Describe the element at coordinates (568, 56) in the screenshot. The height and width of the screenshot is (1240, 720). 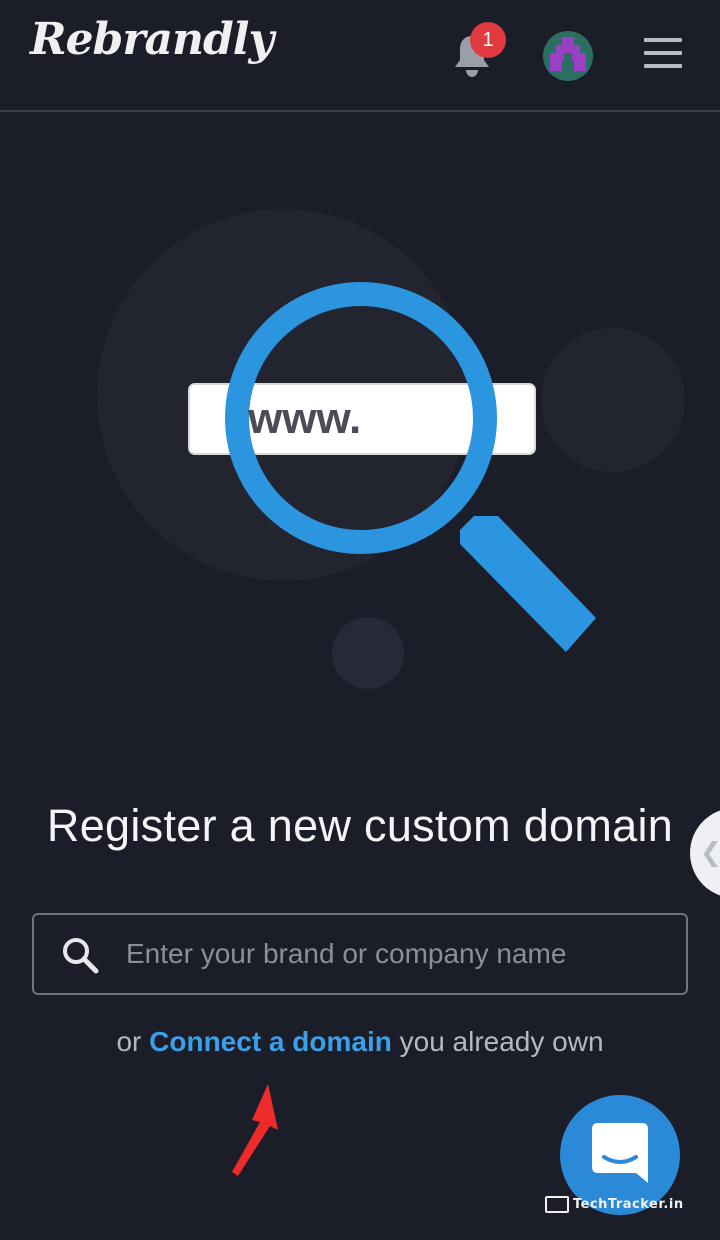
I see `user-avatar` at that location.